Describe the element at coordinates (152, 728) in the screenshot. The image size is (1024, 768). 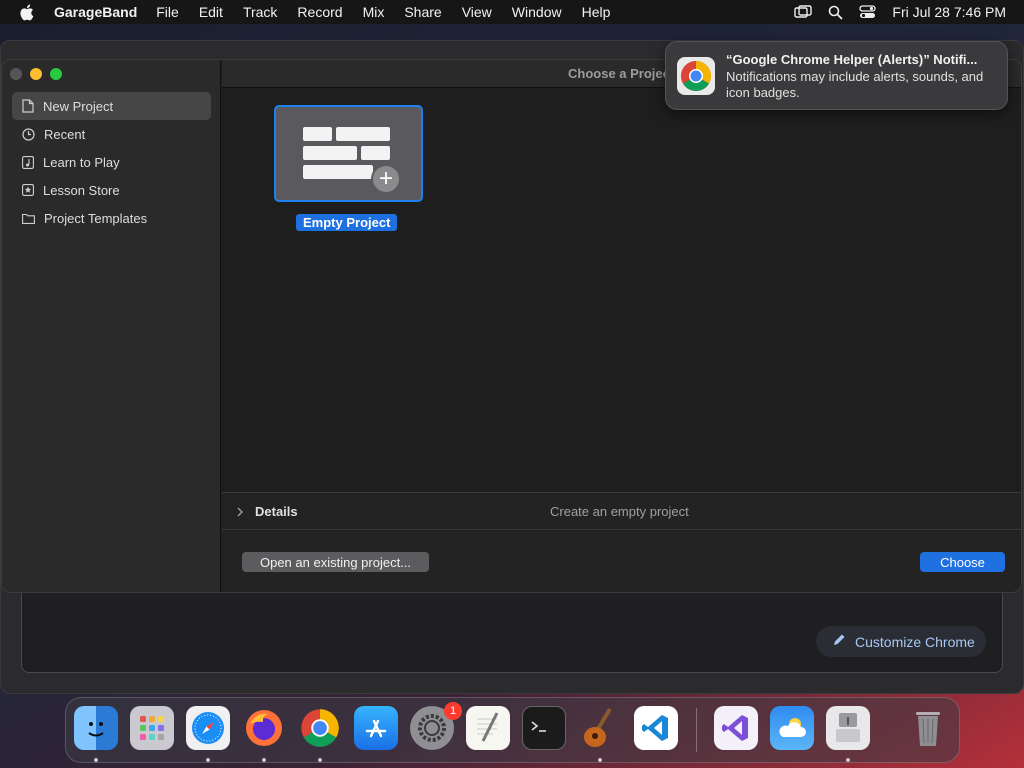
I see `launchpad-icon` at that location.